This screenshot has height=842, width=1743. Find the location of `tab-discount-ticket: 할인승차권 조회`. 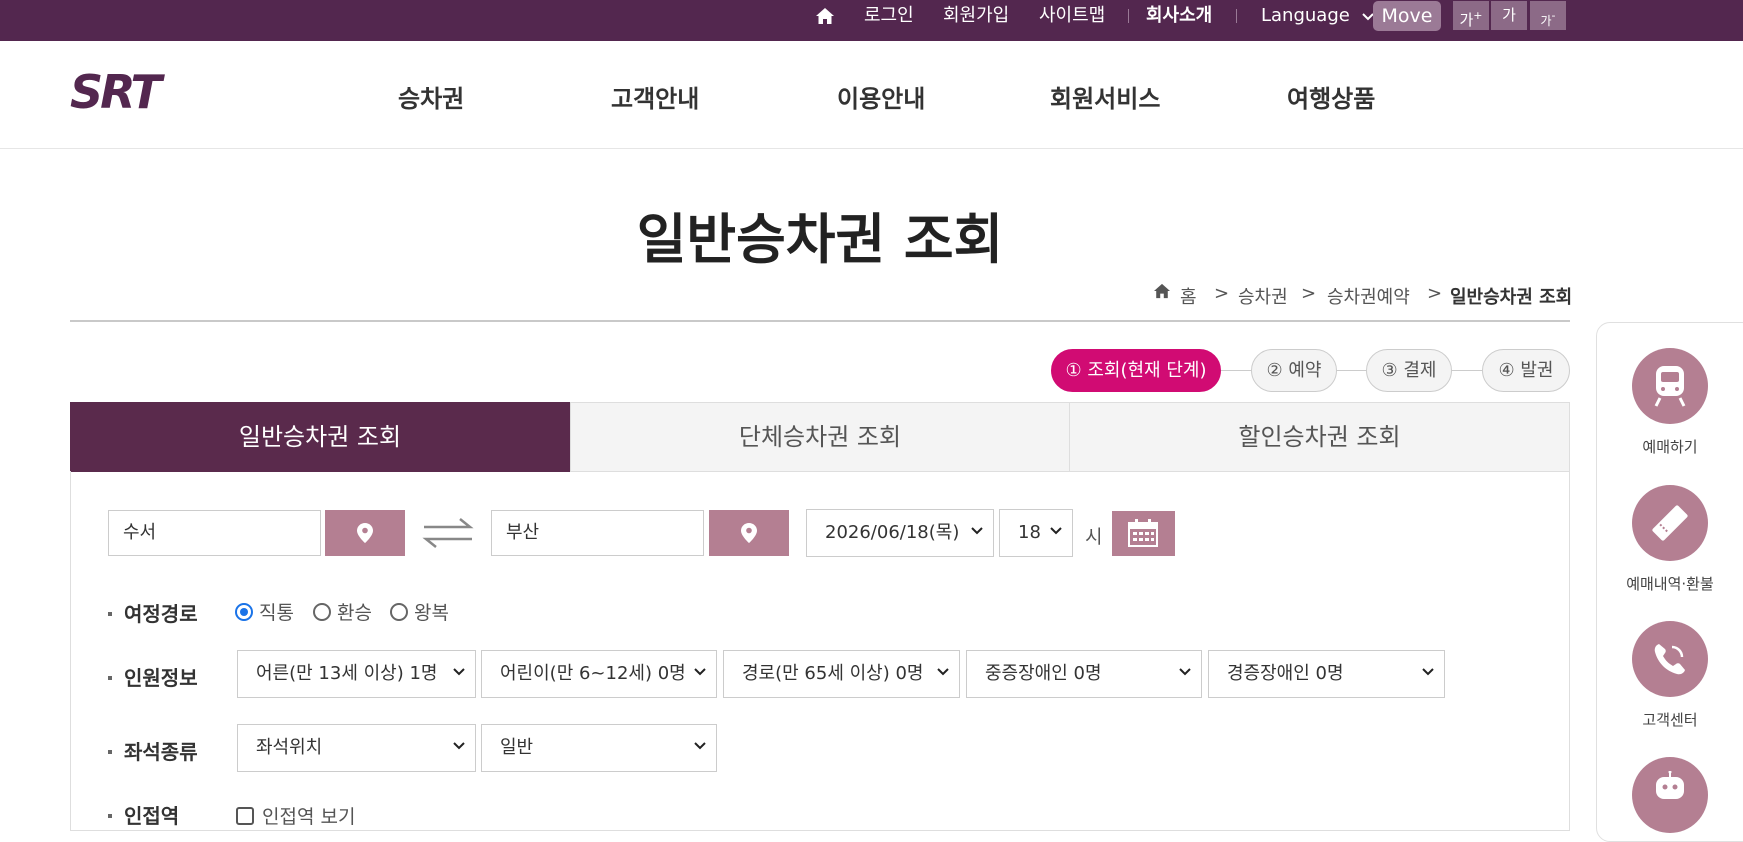

tab-discount-ticket: 할인승차권 조회 is located at coordinates (1319, 437).